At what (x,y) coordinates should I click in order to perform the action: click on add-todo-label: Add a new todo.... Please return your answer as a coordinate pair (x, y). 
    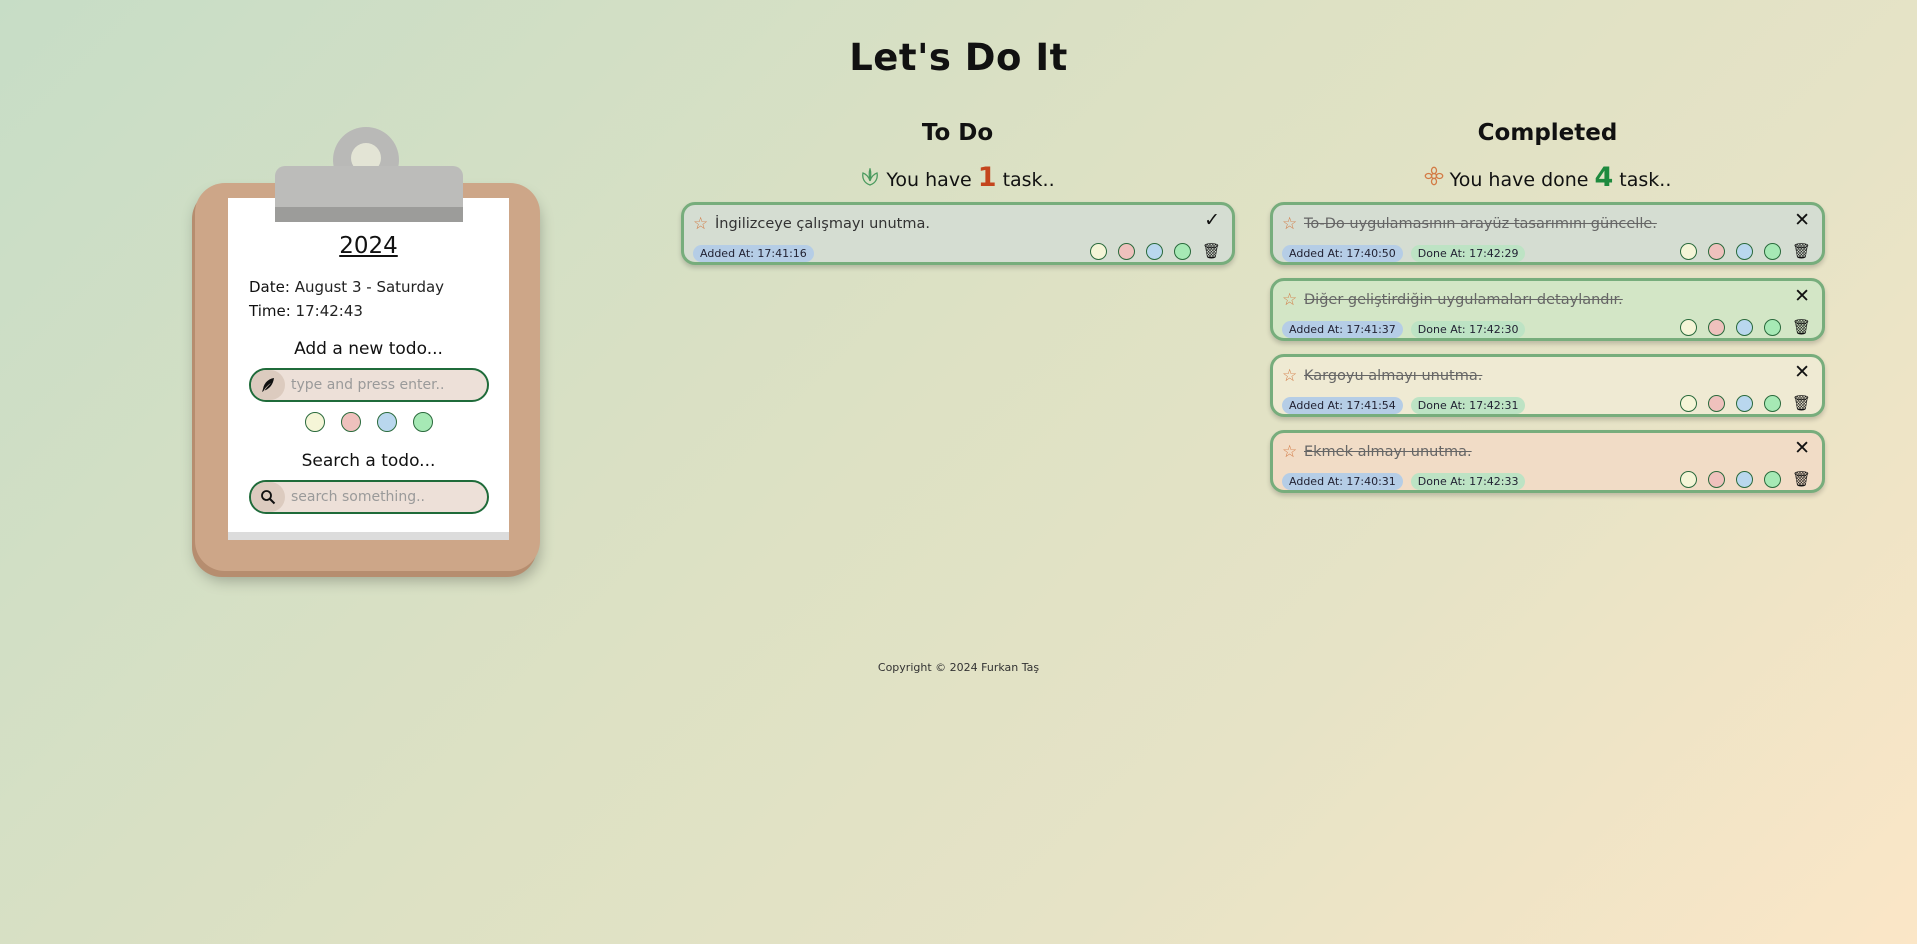
    Looking at the image, I should click on (368, 349).